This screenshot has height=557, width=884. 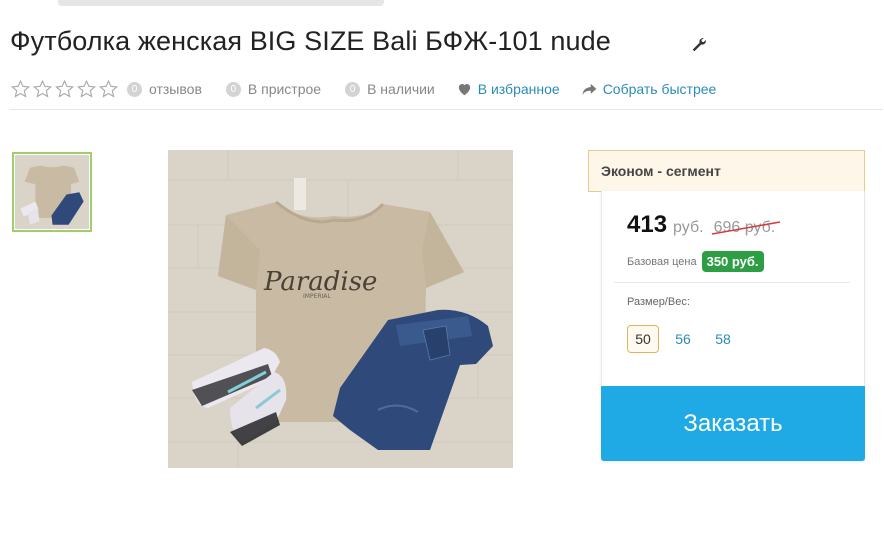 I want to click on order-button: Заказать, so click(x=733, y=423).